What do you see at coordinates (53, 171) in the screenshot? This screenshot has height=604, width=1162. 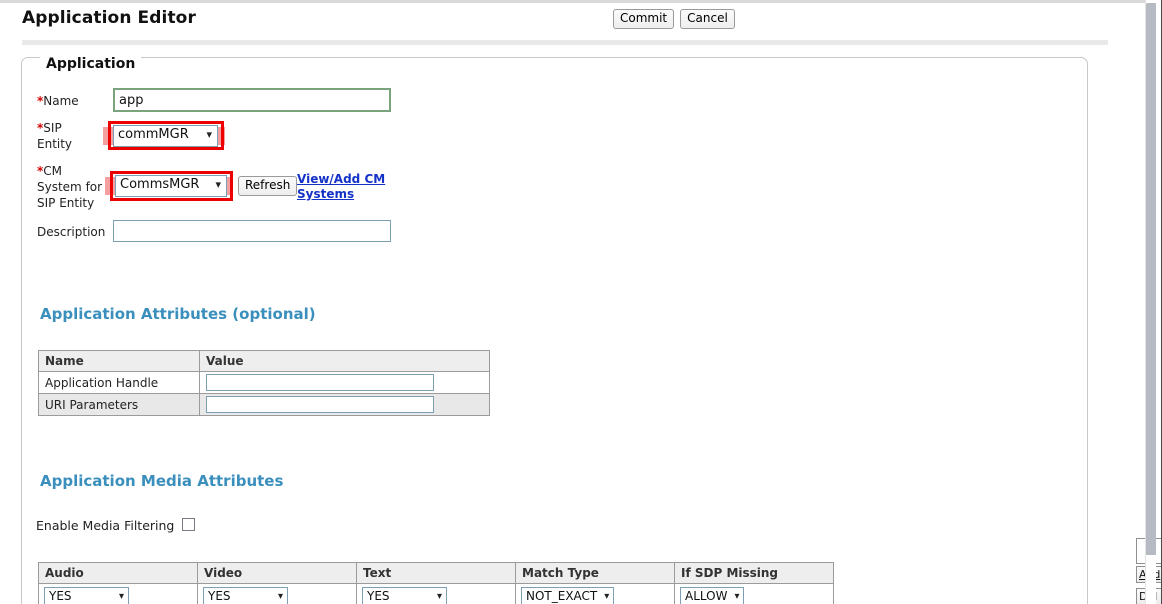 I see `cm-system-label-line1: CM` at bounding box center [53, 171].